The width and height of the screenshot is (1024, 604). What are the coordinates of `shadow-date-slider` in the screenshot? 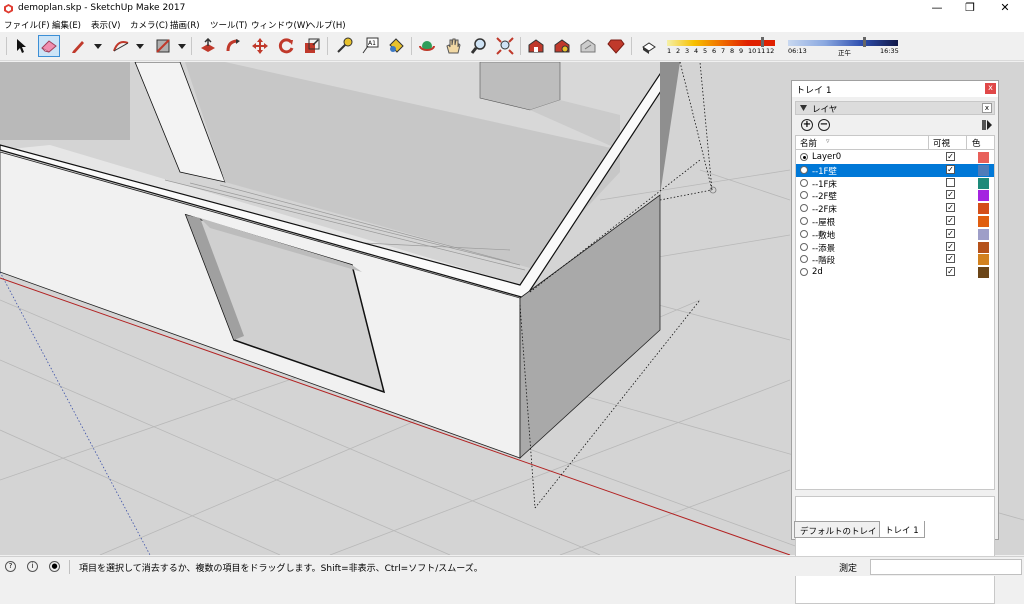 It's located at (721, 43).